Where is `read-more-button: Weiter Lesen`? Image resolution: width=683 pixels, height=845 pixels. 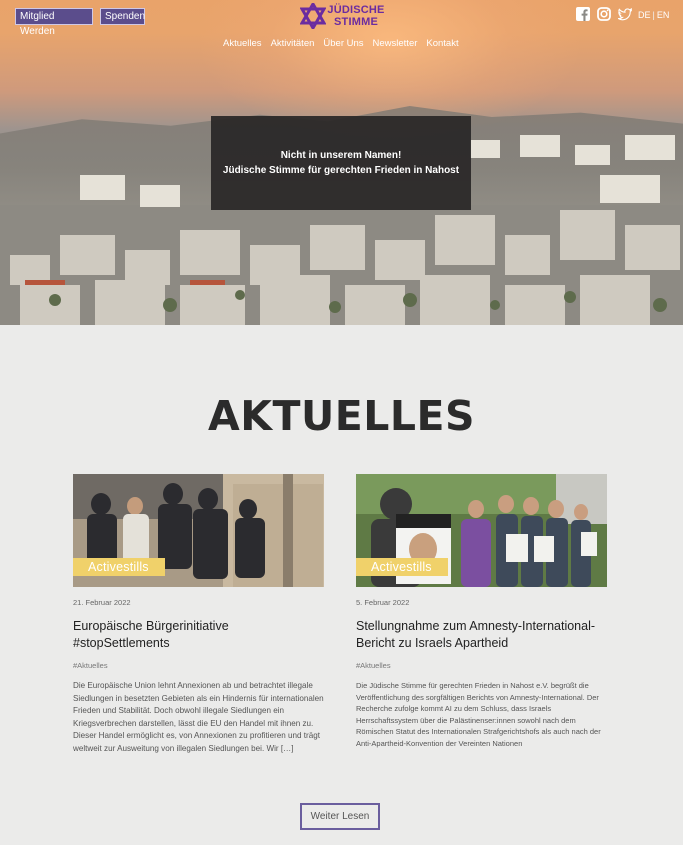
read-more-button: Weiter Lesen is located at coordinates (340, 816).